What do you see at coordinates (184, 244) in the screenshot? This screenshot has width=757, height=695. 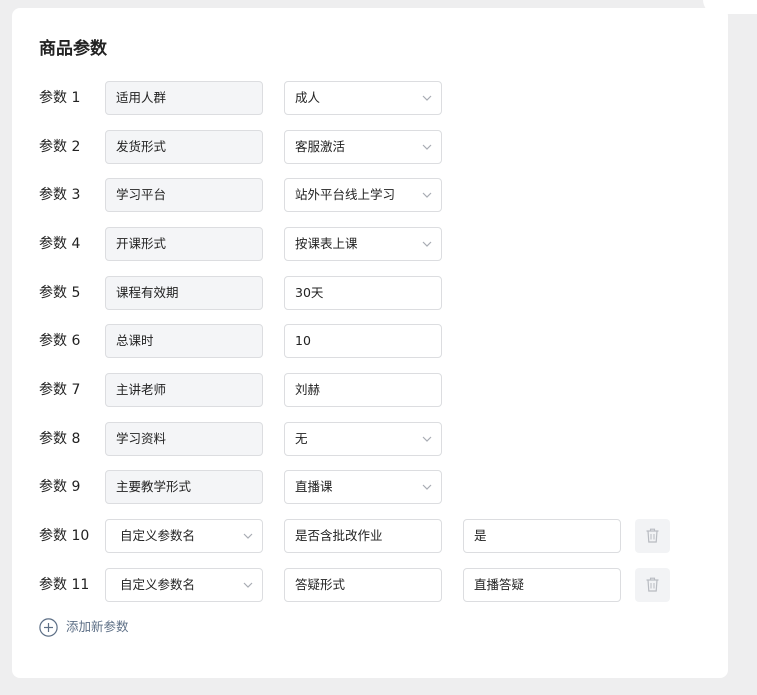 I see `param-name-field: 开课形式` at bounding box center [184, 244].